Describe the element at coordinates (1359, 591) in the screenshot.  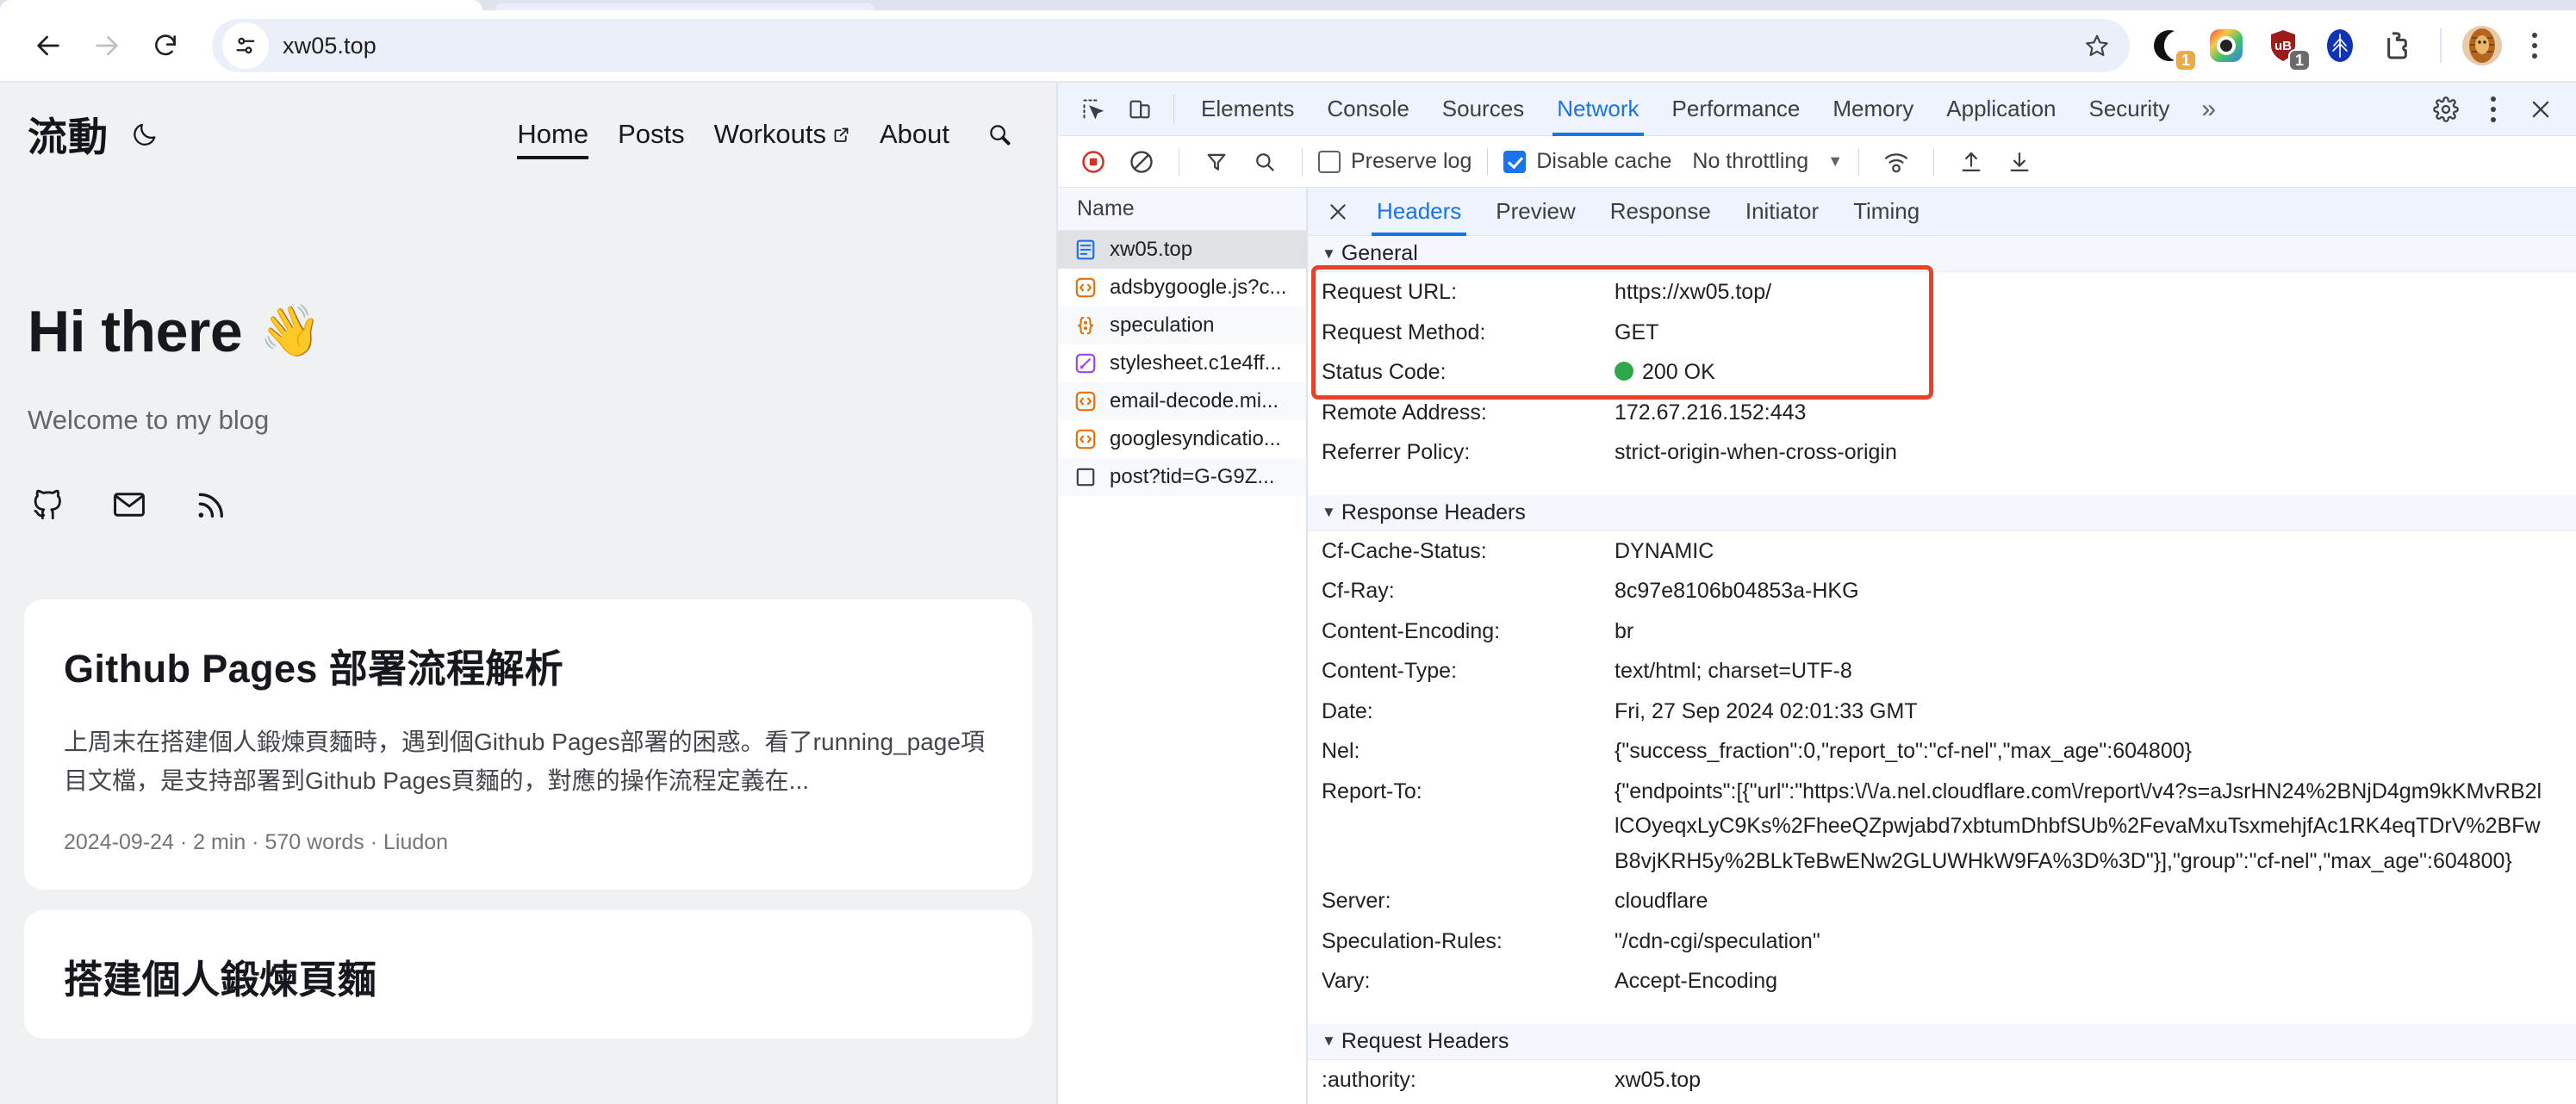
I see `header-key: Cf-Ray:` at that location.